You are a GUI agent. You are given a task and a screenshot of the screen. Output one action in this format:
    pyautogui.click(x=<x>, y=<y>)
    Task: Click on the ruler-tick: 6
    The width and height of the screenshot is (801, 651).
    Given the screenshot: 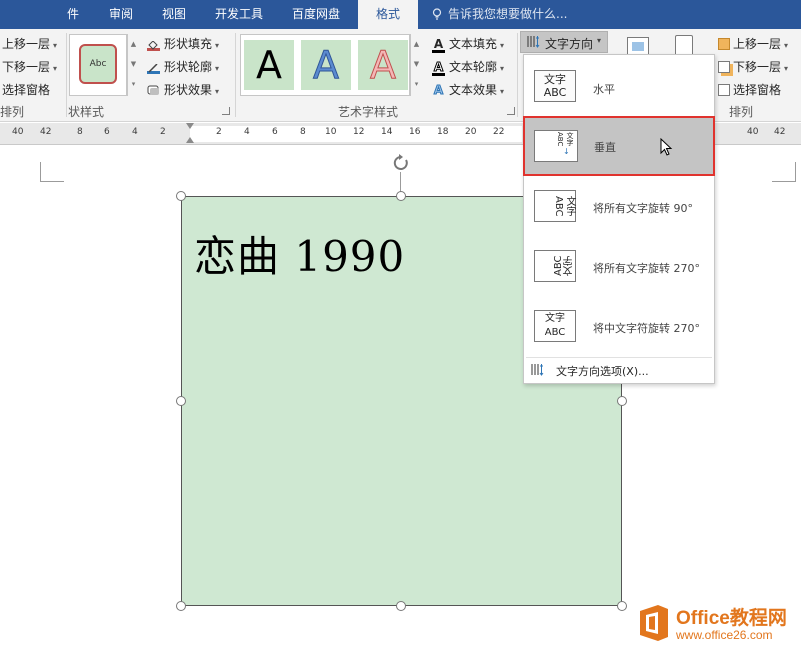 What is the action you would take?
    pyautogui.click(x=107, y=132)
    